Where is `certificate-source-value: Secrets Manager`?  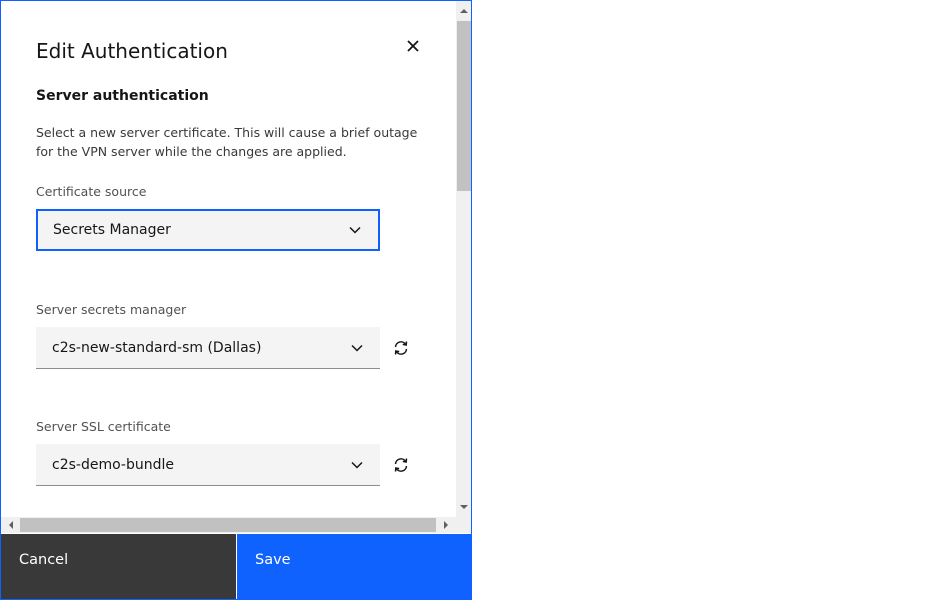 certificate-source-value: Secrets Manager is located at coordinates (112, 230).